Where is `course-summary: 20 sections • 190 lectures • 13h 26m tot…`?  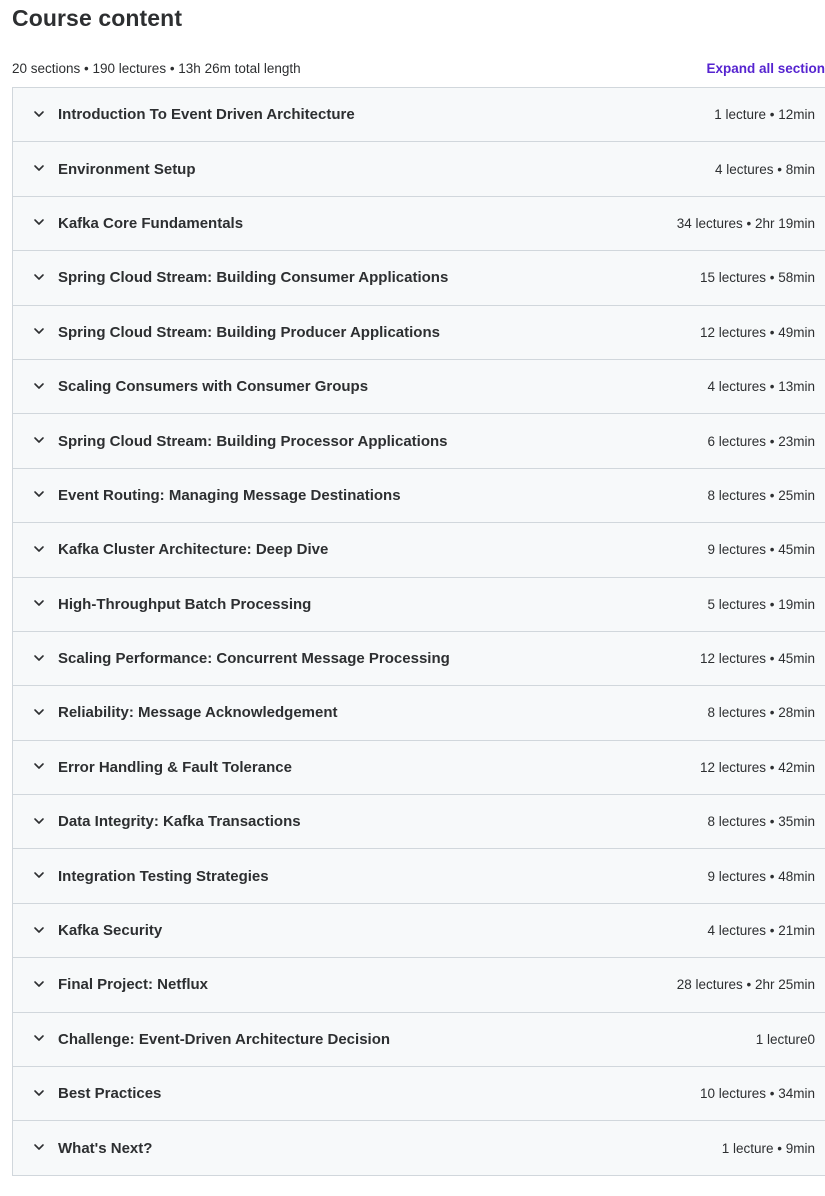 course-summary: 20 sections • 190 lectures • 13h 26m tot… is located at coordinates (156, 68).